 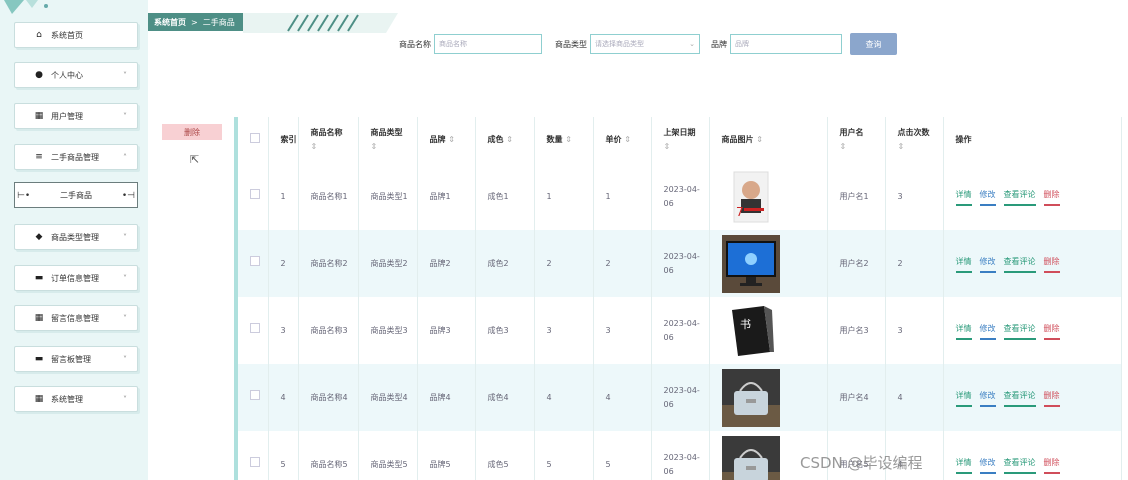 What do you see at coordinates (76, 35) in the screenshot?
I see `sidebar-item-0: ⌂ 系统首页` at bounding box center [76, 35].